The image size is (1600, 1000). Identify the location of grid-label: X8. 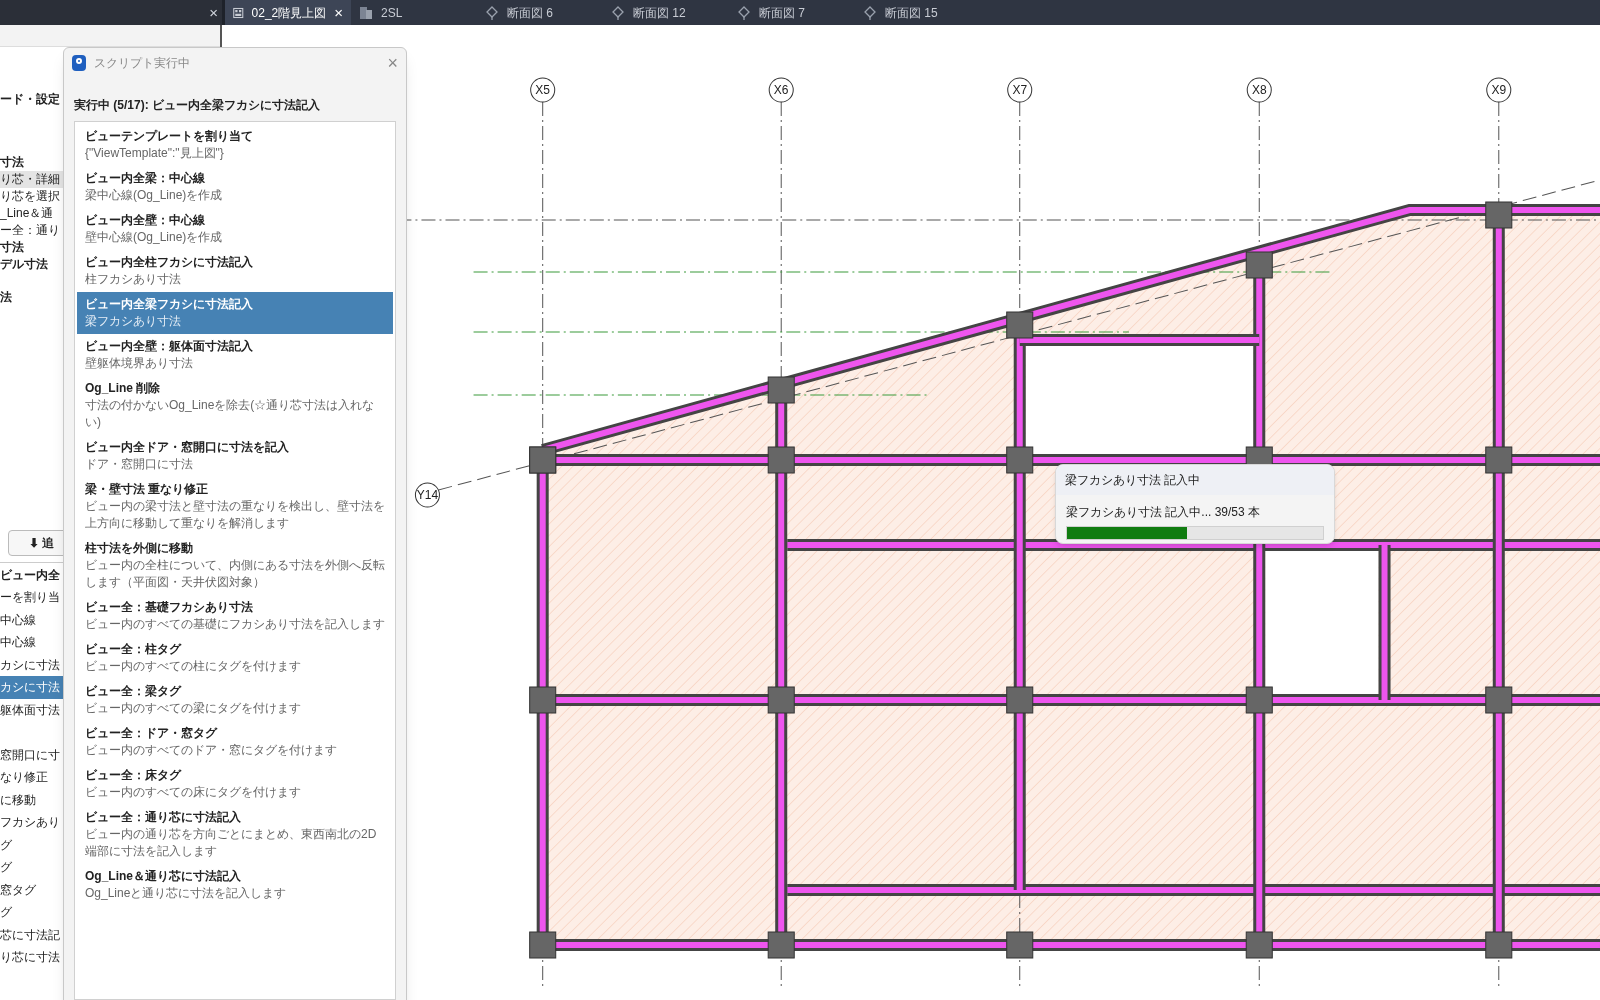
(1259, 90).